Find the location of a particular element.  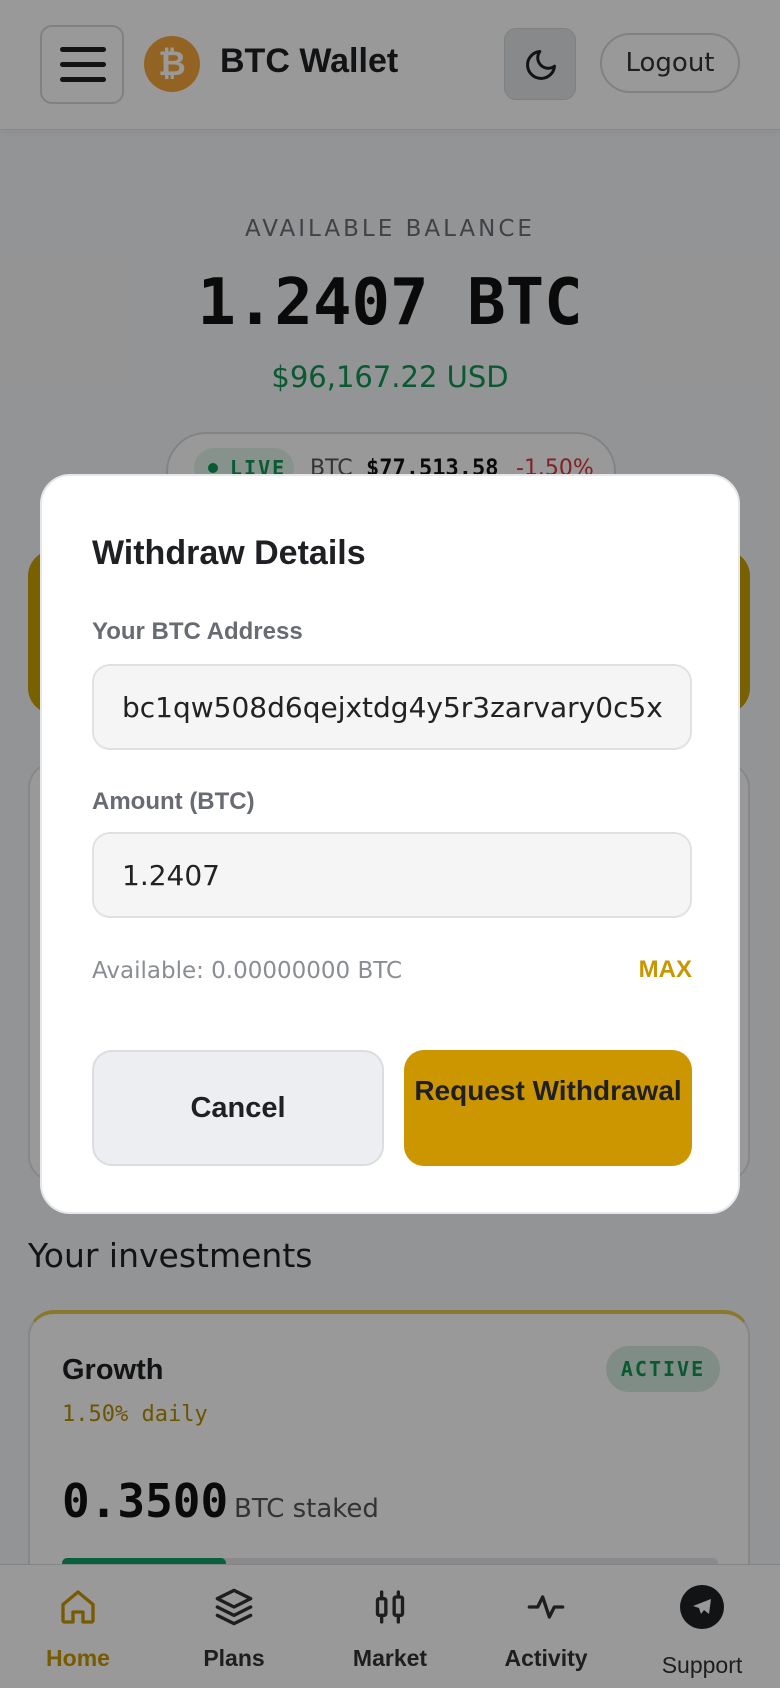

request-withdrawal-button: Request Withdrawal is located at coordinates (548, 1108).